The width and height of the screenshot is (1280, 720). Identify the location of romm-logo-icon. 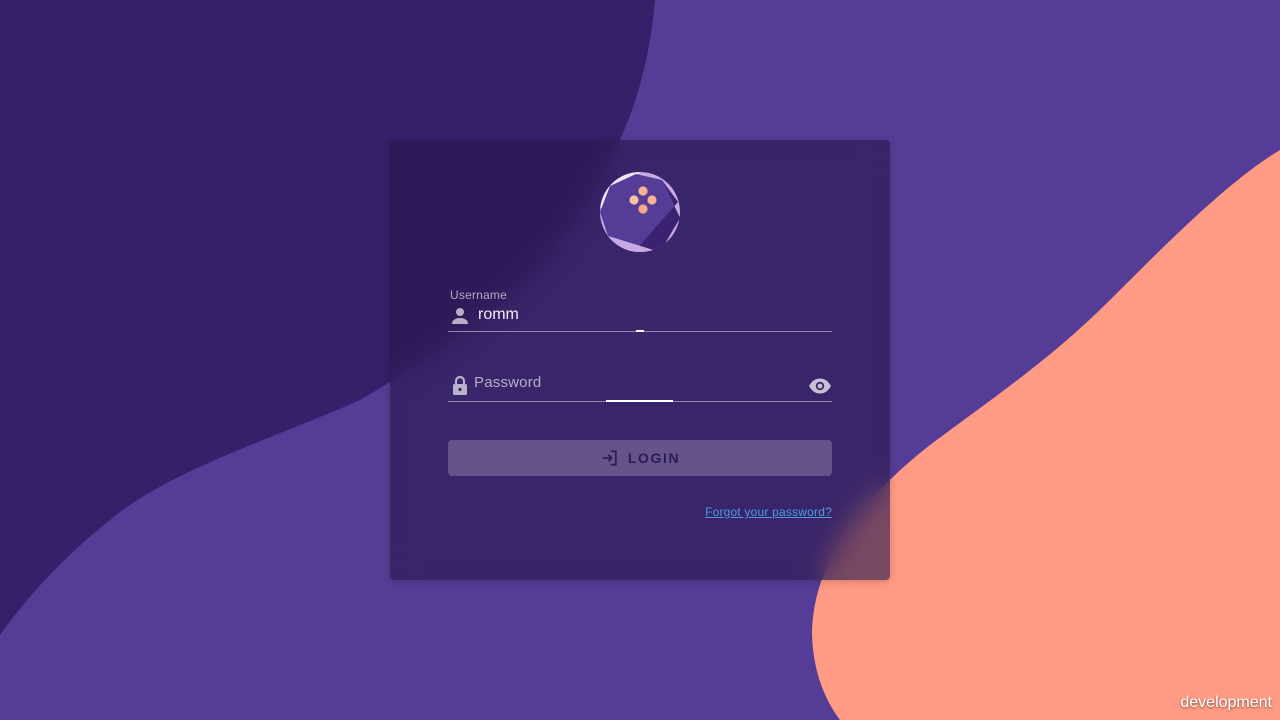
(640, 212).